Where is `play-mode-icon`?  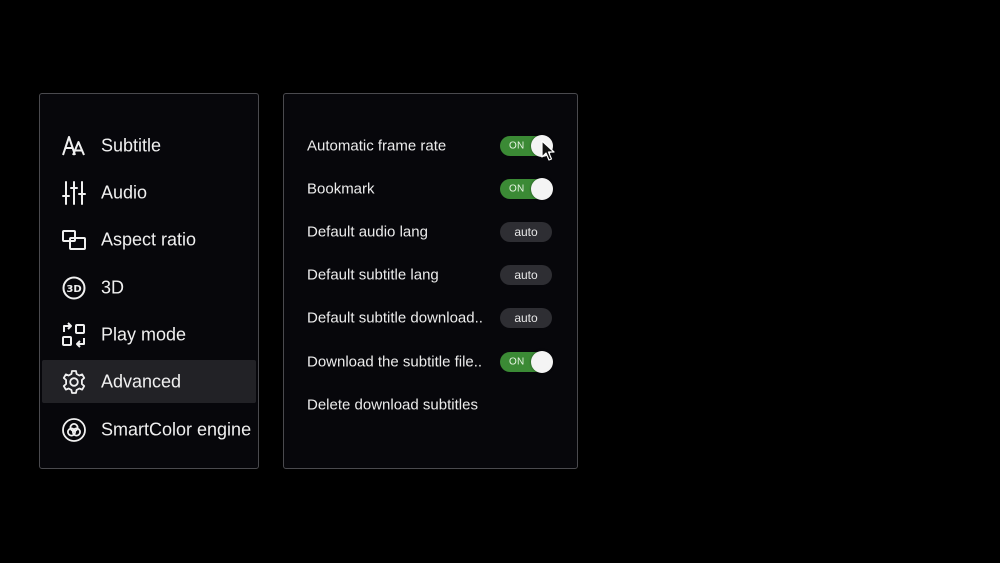
play-mode-icon is located at coordinates (74, 334).